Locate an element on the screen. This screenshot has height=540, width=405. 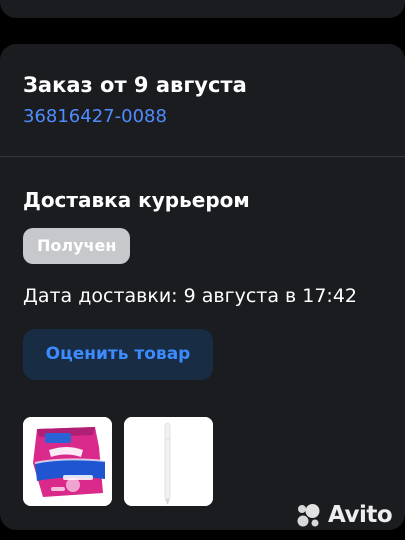
delivery-date: Дата доставки: 9 августа в 17:42 is located at coordinates (190, 296).